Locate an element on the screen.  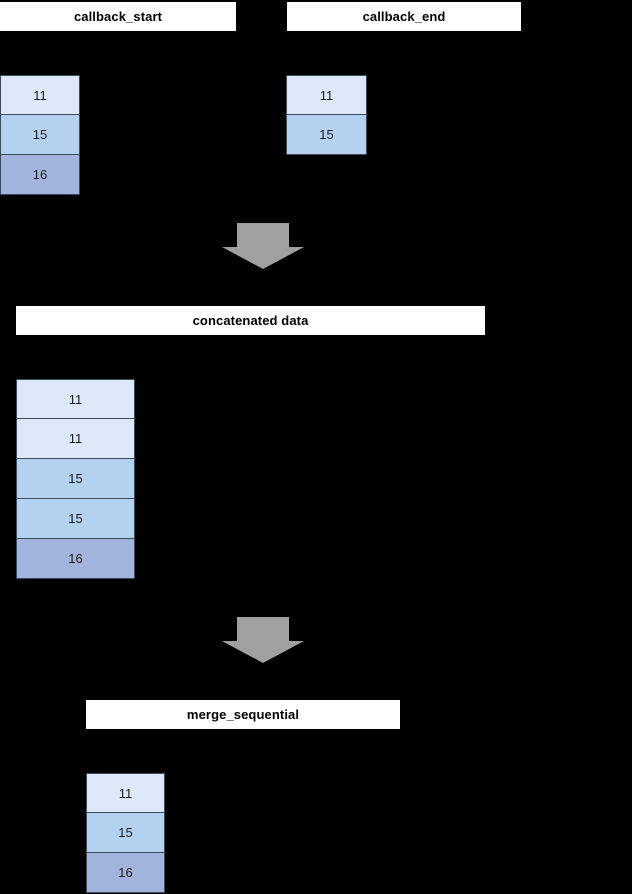
merge-sequential-title-label: merge_sequential is located at coordinates (243, 714).